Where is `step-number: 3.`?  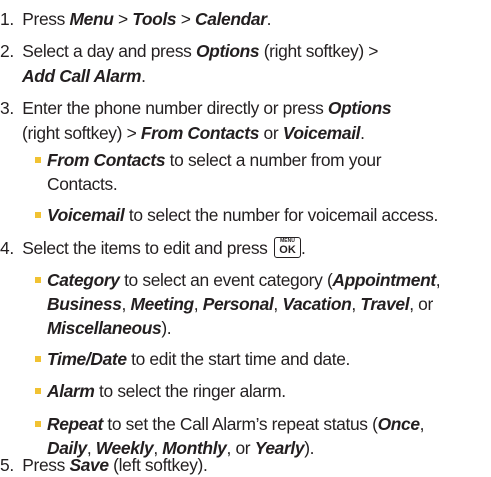
step-number: 3. is located at coordinates (7, 108).